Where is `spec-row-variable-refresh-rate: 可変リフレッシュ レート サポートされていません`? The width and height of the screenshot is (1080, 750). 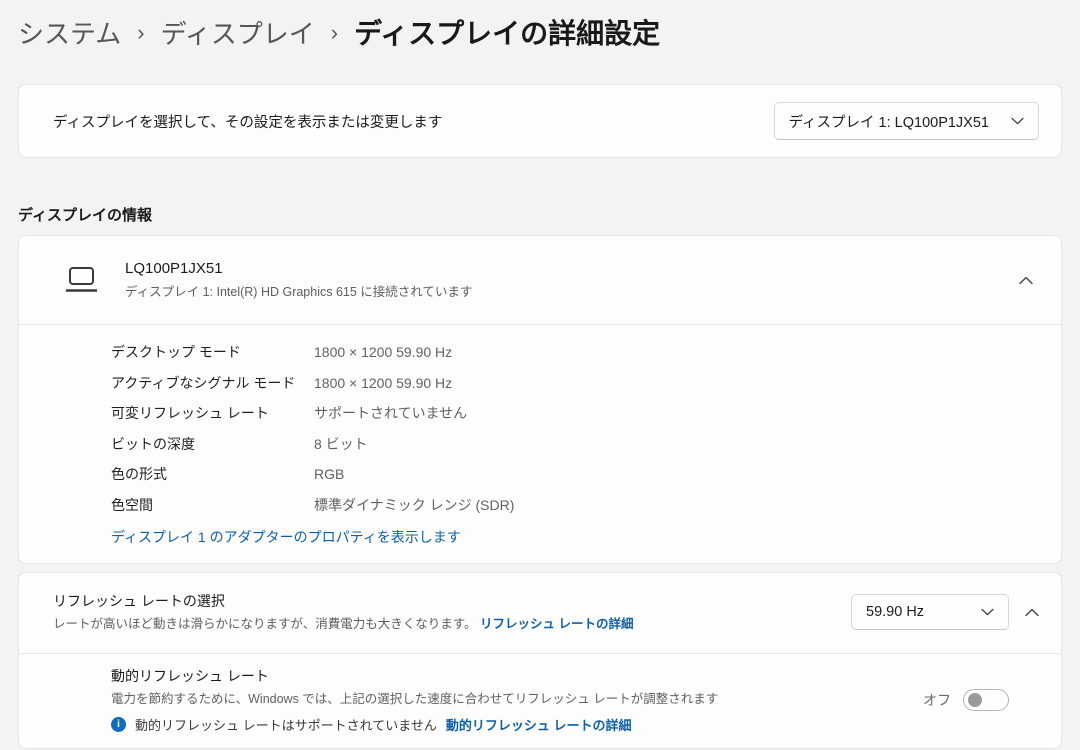
spec-row-variable-refresh-rate: 可変リフレッシュ レート サポートされていません is located at coordinates (571, 413).